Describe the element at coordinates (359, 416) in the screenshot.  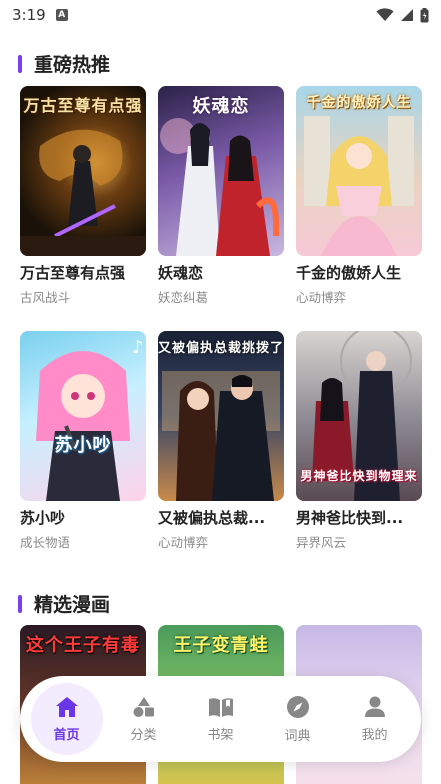
I see `book-cover: 男神爸比快到物理来` at that location.